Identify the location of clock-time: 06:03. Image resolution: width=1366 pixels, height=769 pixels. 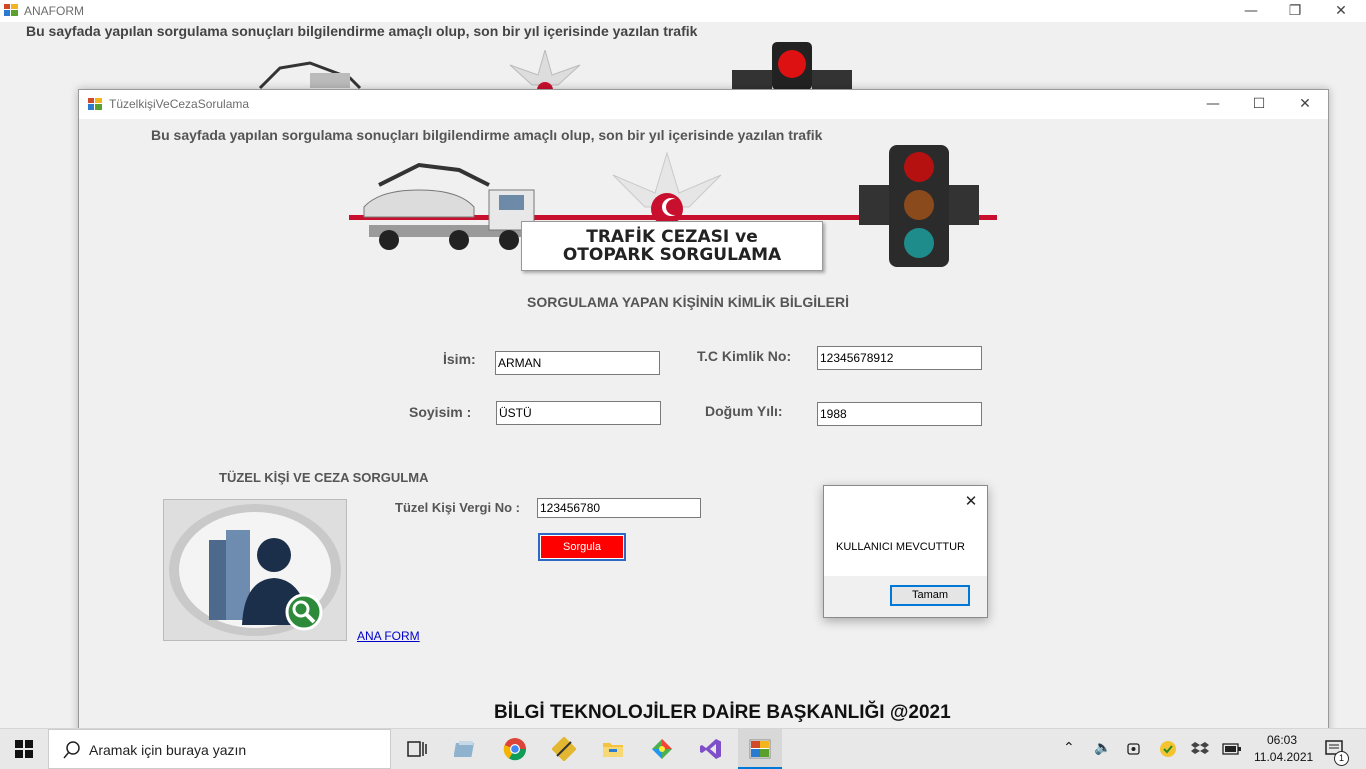
(1282, 740).